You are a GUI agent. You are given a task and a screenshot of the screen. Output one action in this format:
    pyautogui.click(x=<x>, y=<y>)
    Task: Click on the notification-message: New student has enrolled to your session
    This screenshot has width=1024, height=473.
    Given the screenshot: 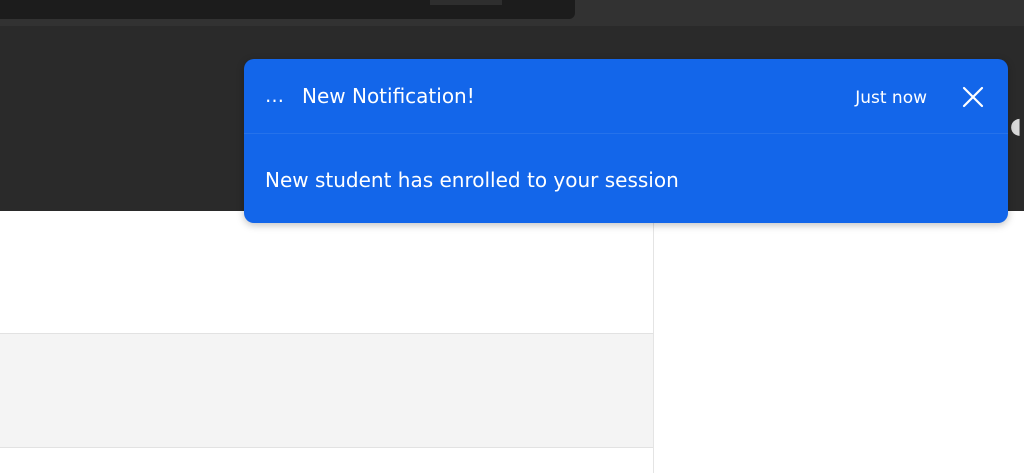 What is the action you would take?
    pyautogui.click(x=472, y=180)
    